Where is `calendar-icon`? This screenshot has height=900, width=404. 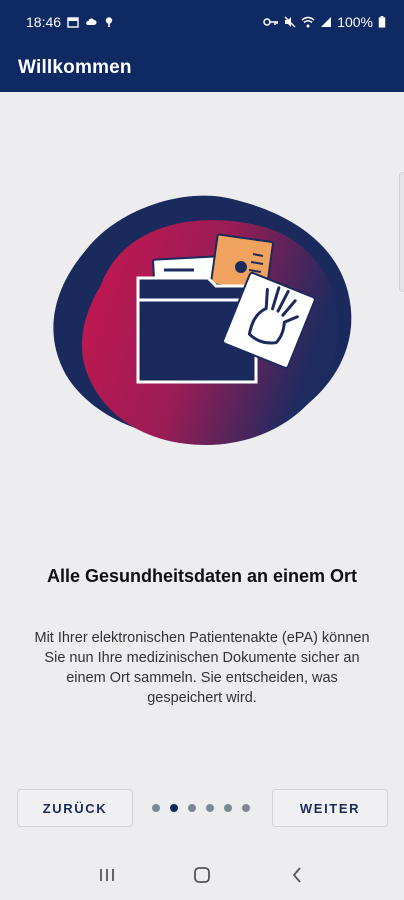 calendar-icon is located at coordinates (73, 22).